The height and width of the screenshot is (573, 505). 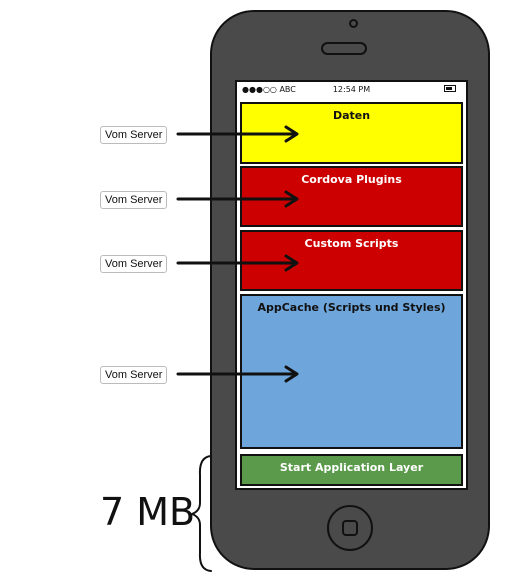 I want to click on size-label: 7 MB, so click(x=148, y=512).